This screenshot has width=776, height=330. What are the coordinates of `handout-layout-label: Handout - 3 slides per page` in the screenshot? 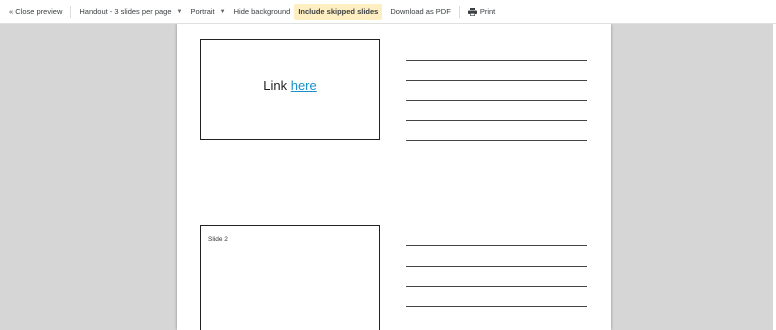 It's located at (125, 11).